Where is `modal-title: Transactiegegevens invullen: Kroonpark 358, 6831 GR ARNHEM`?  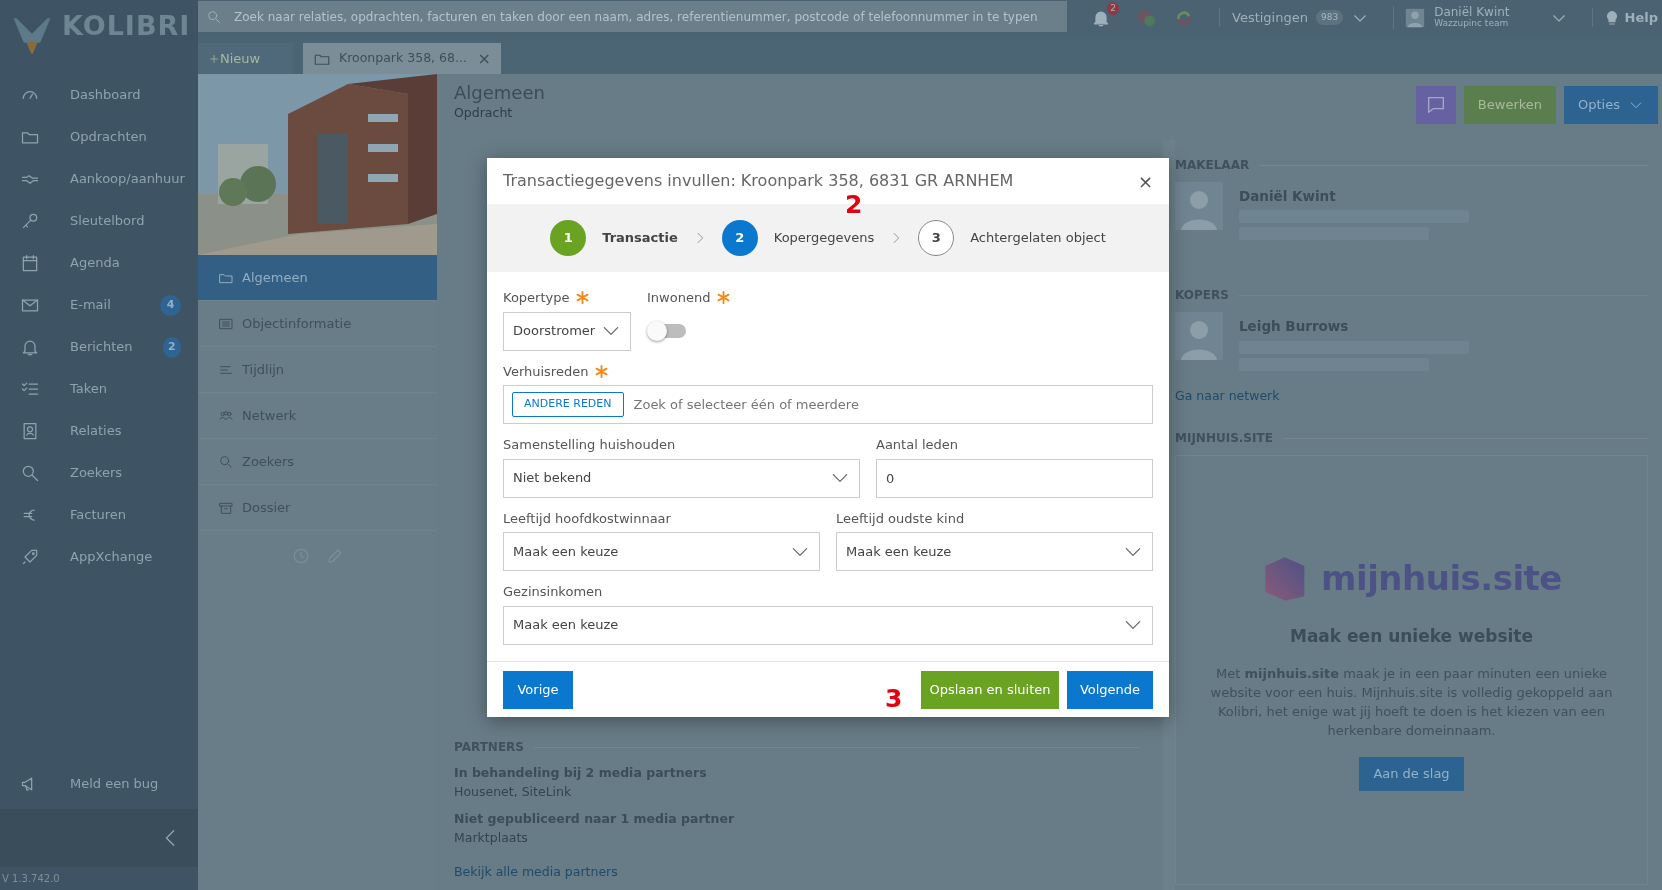 modal-title: Transactiegegevens invullen: Kroonpark 358, 6831 GR ARNHEM is located at coordinates (758, 181).